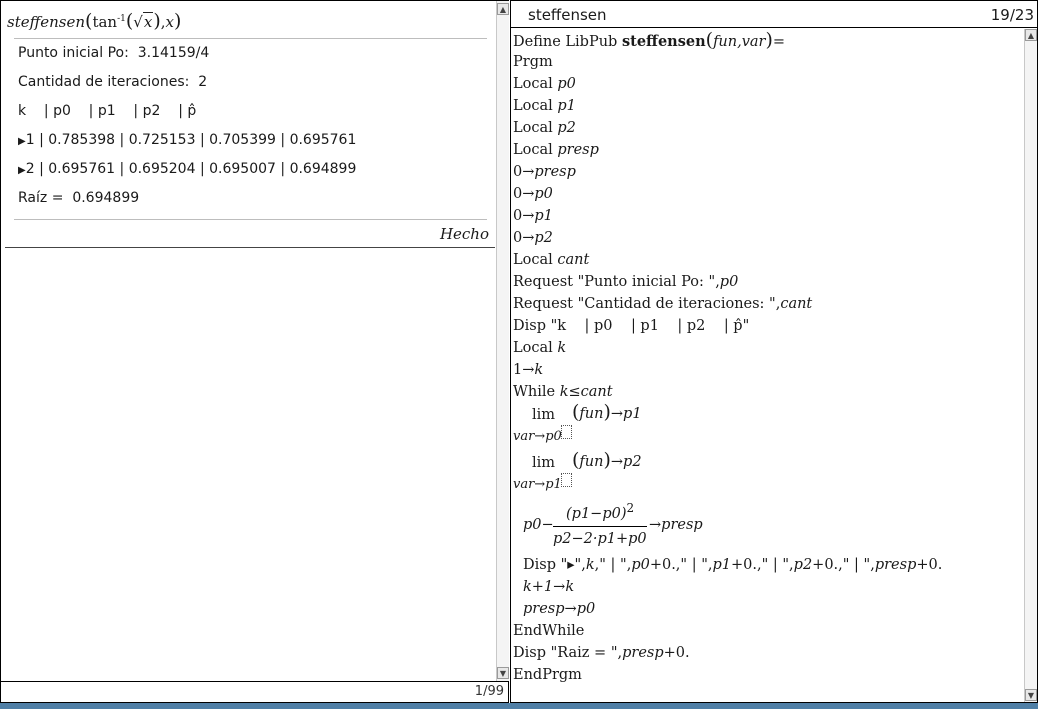 The width and height of the screenshot is (1038, 709). Describe the element at coordinates (559, 609) in the screenshot. I see `code-line-assign: presp→p0` at that location.